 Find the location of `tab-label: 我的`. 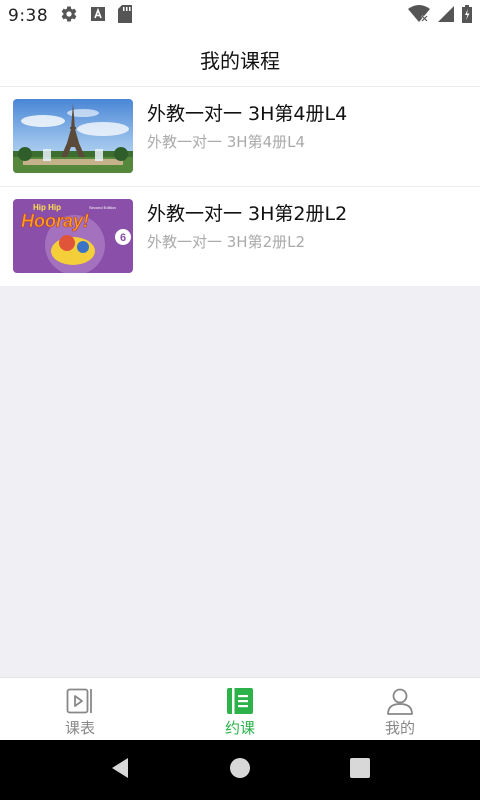

tab-label: 我的 is located at coordinates (399, 728).